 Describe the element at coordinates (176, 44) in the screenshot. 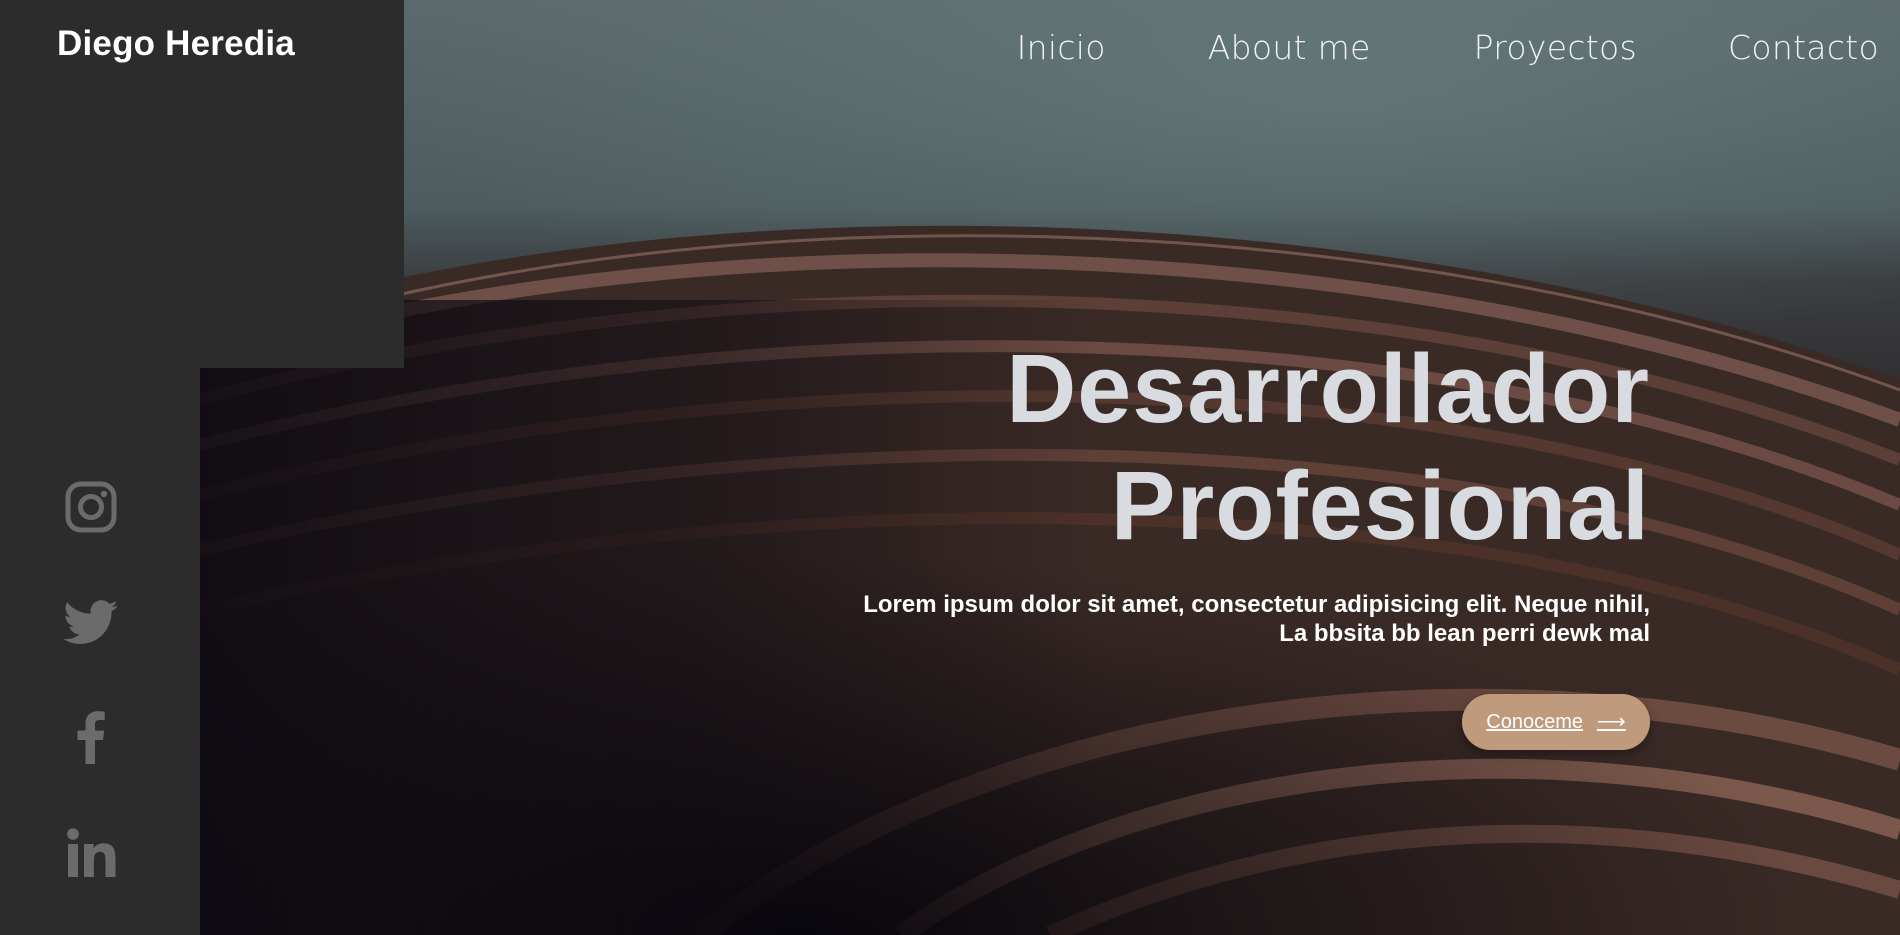

I see `brand-name: Diego Heredia` at that location.